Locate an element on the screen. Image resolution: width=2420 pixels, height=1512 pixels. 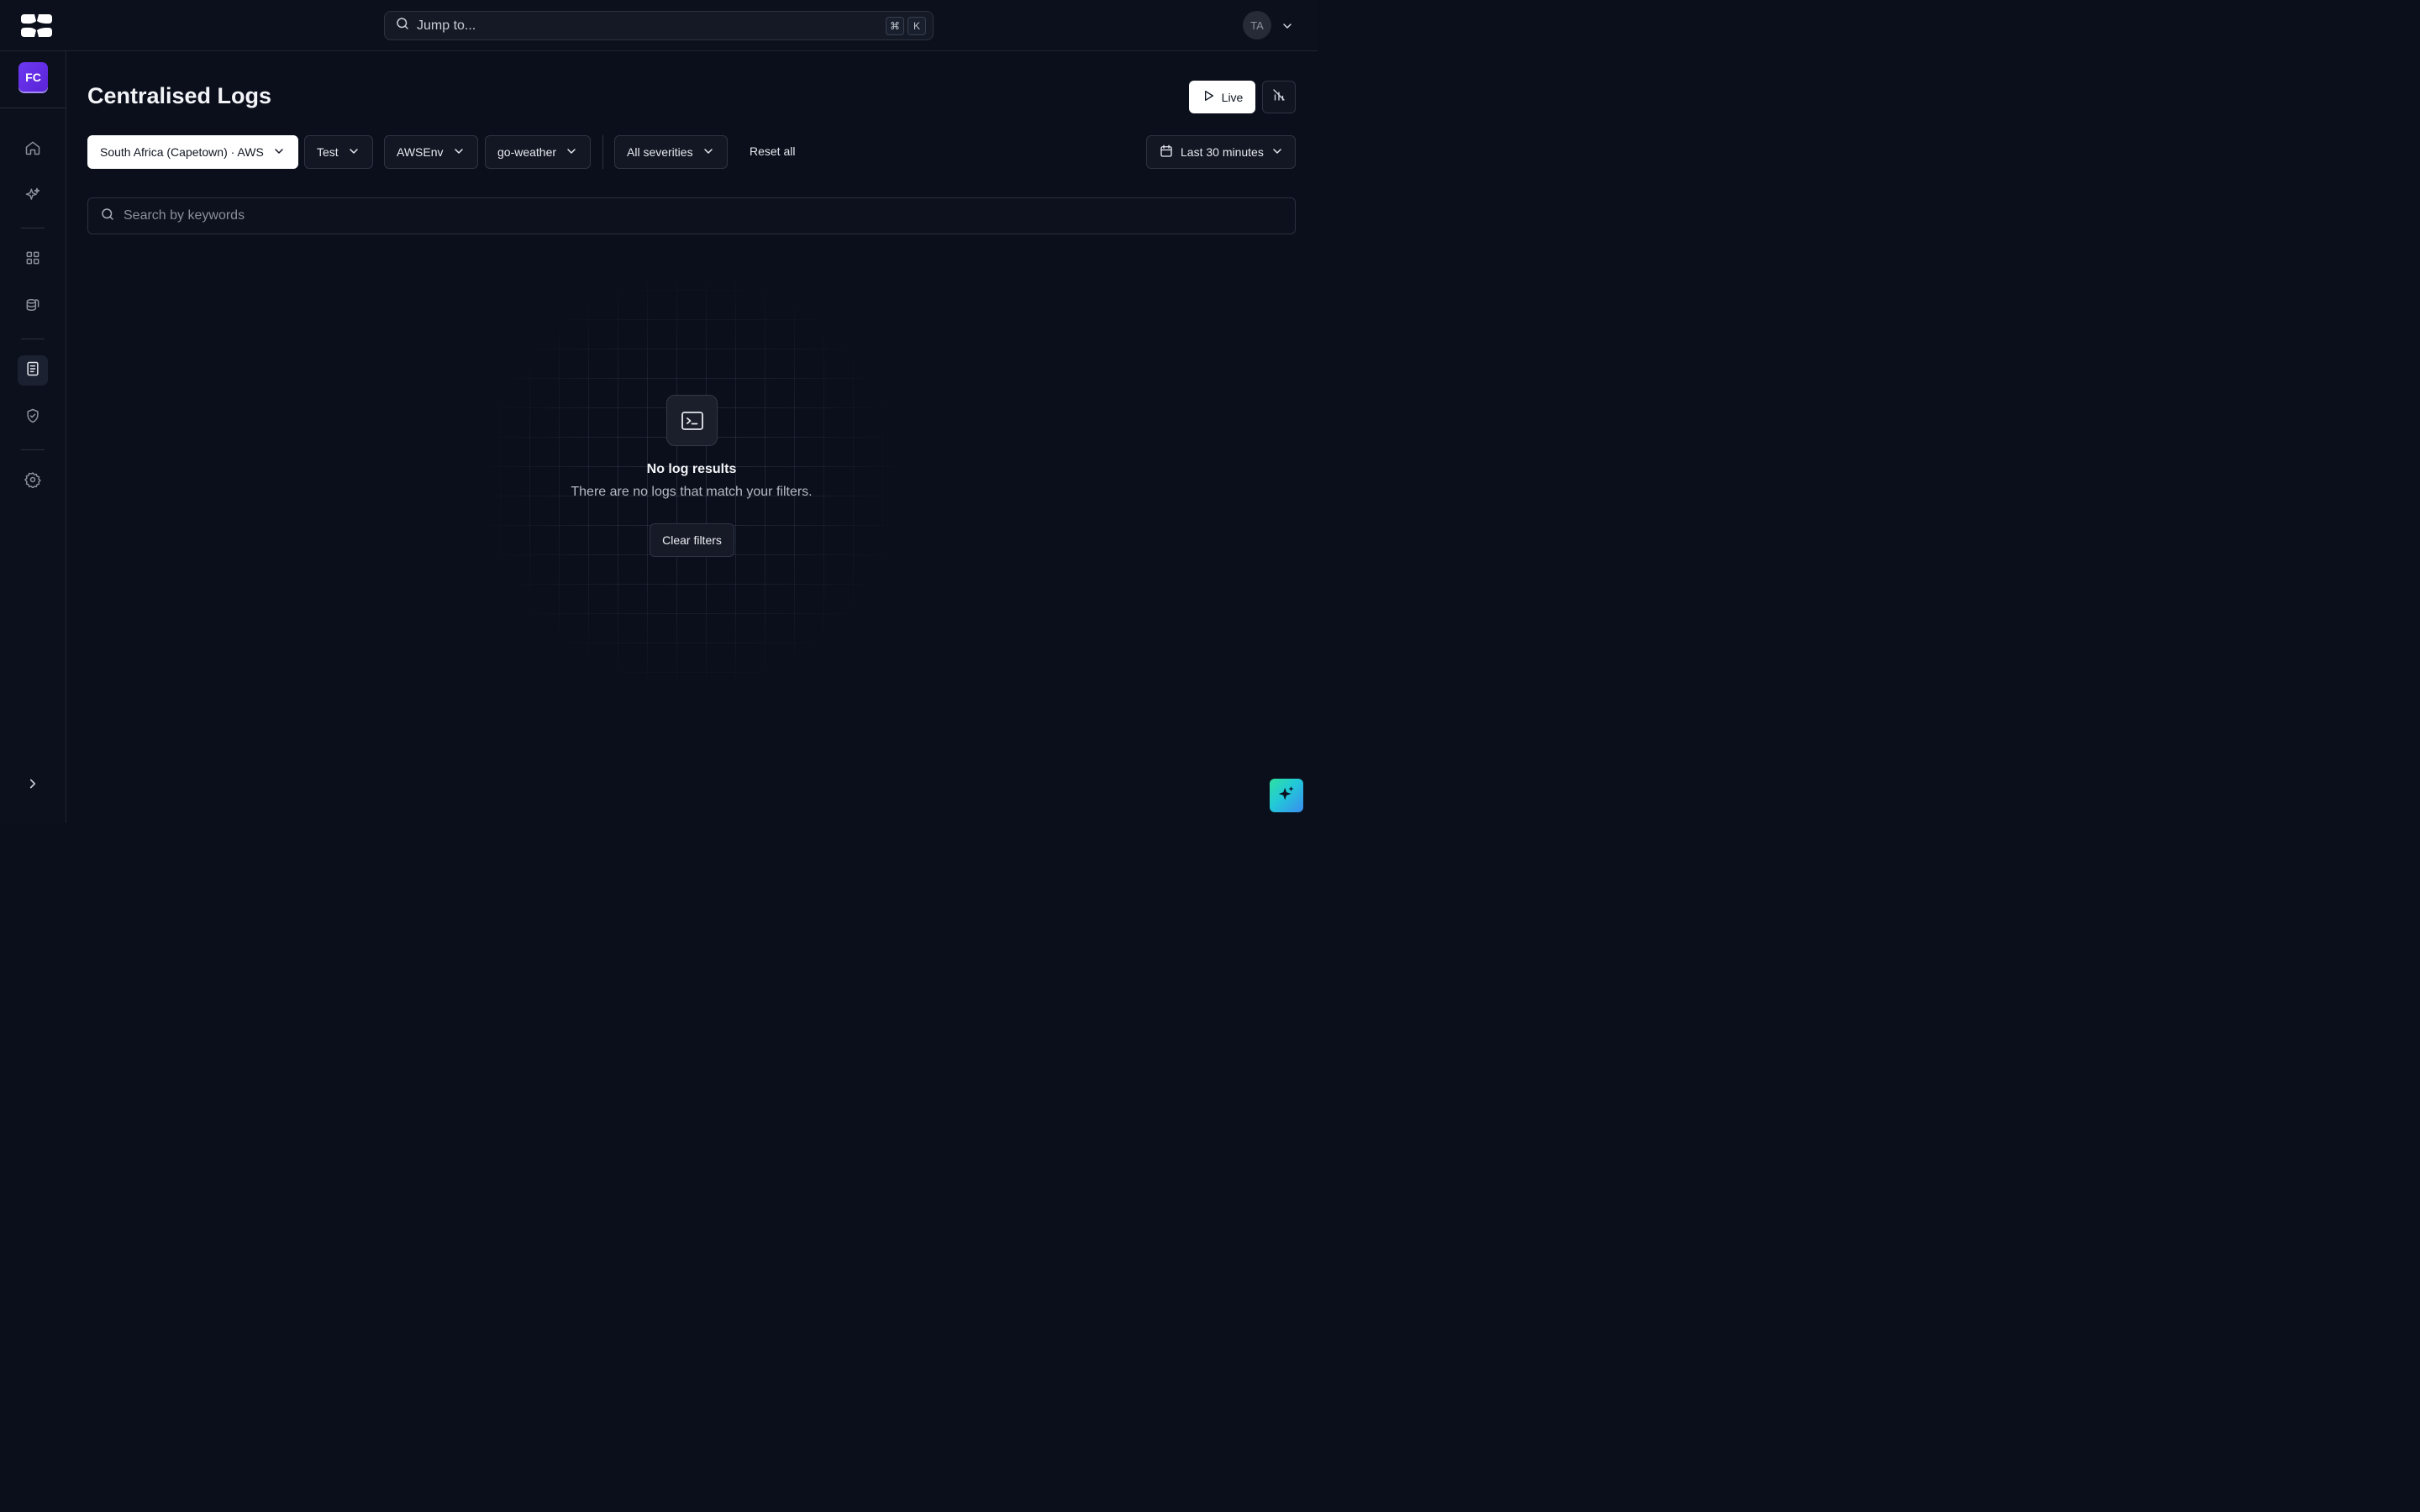
shield-check-icon is located at coordinates (33, 417).